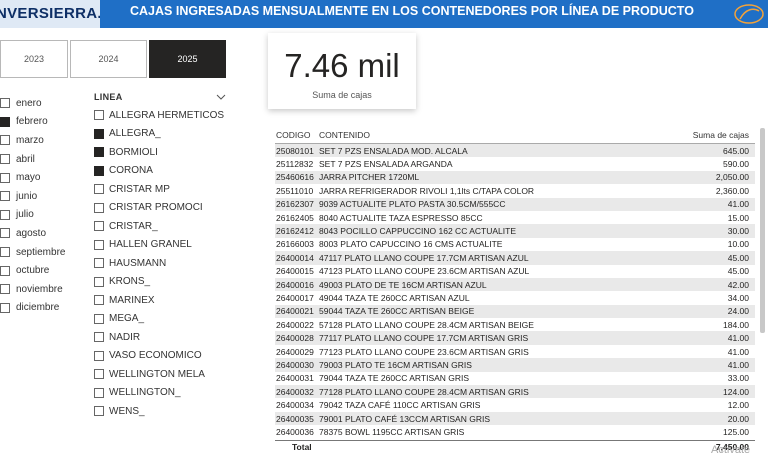  I want to click on chevron-down-icon, so click(221, 97).